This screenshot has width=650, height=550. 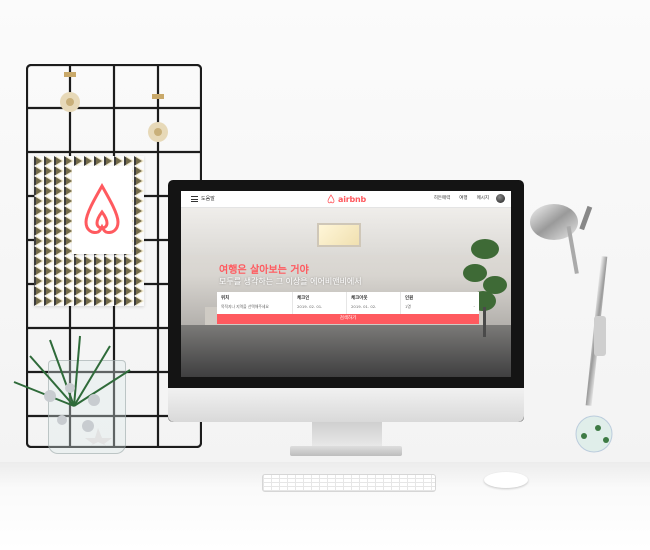 I want to click on location-input: 목적지나 지역을 선택해주세요, so click(x=245, y=307).